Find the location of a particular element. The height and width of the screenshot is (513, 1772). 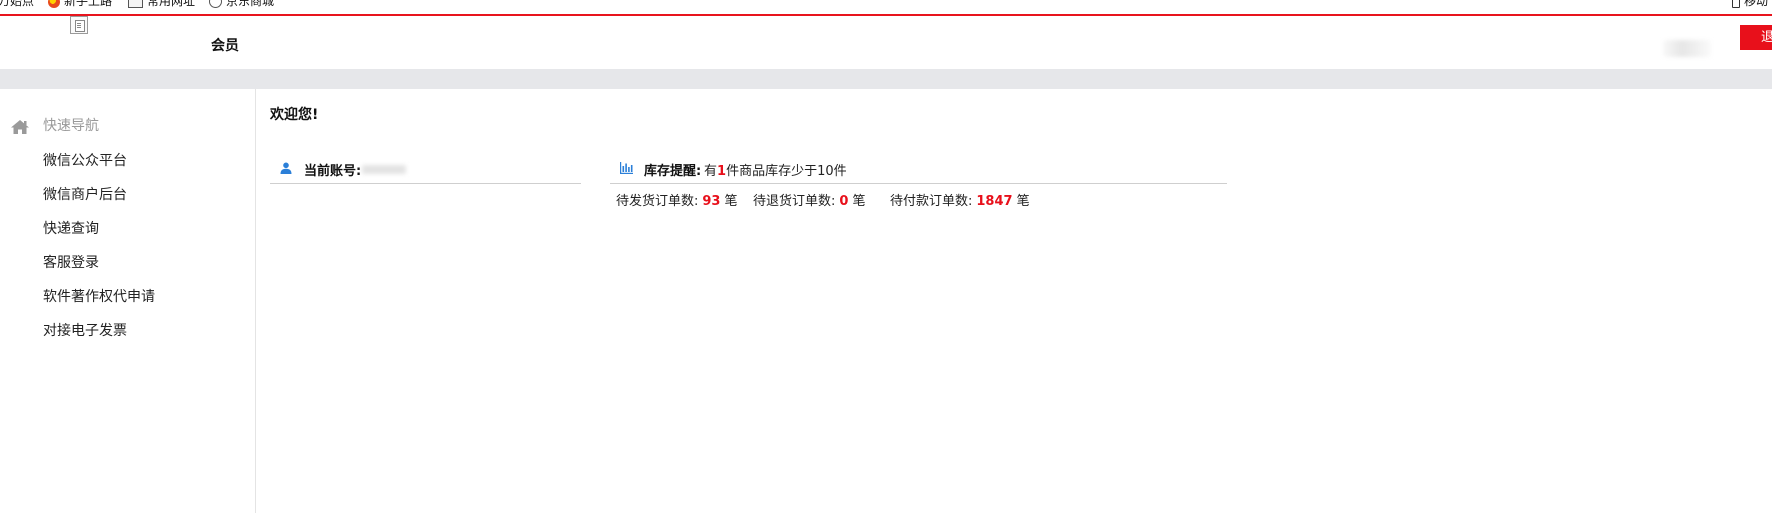

folder-icon is located at coordinates (135, 4).